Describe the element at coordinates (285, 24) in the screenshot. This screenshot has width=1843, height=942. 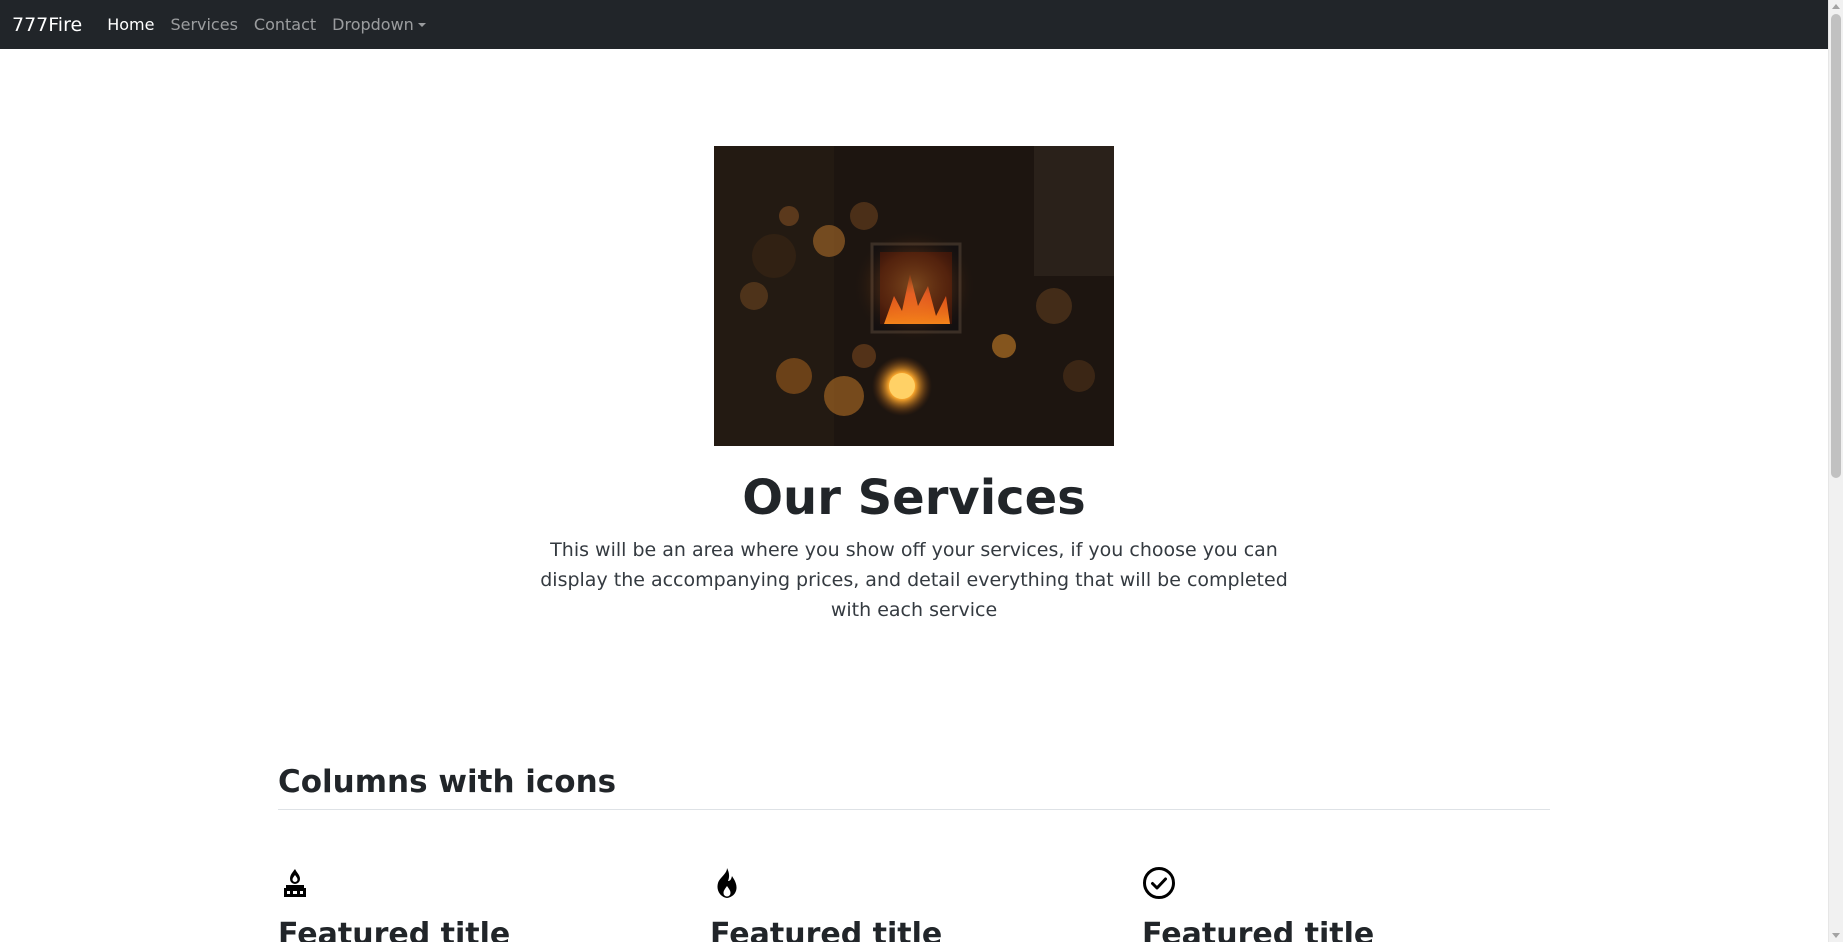
I see `nav-contact: Contact` at that location.